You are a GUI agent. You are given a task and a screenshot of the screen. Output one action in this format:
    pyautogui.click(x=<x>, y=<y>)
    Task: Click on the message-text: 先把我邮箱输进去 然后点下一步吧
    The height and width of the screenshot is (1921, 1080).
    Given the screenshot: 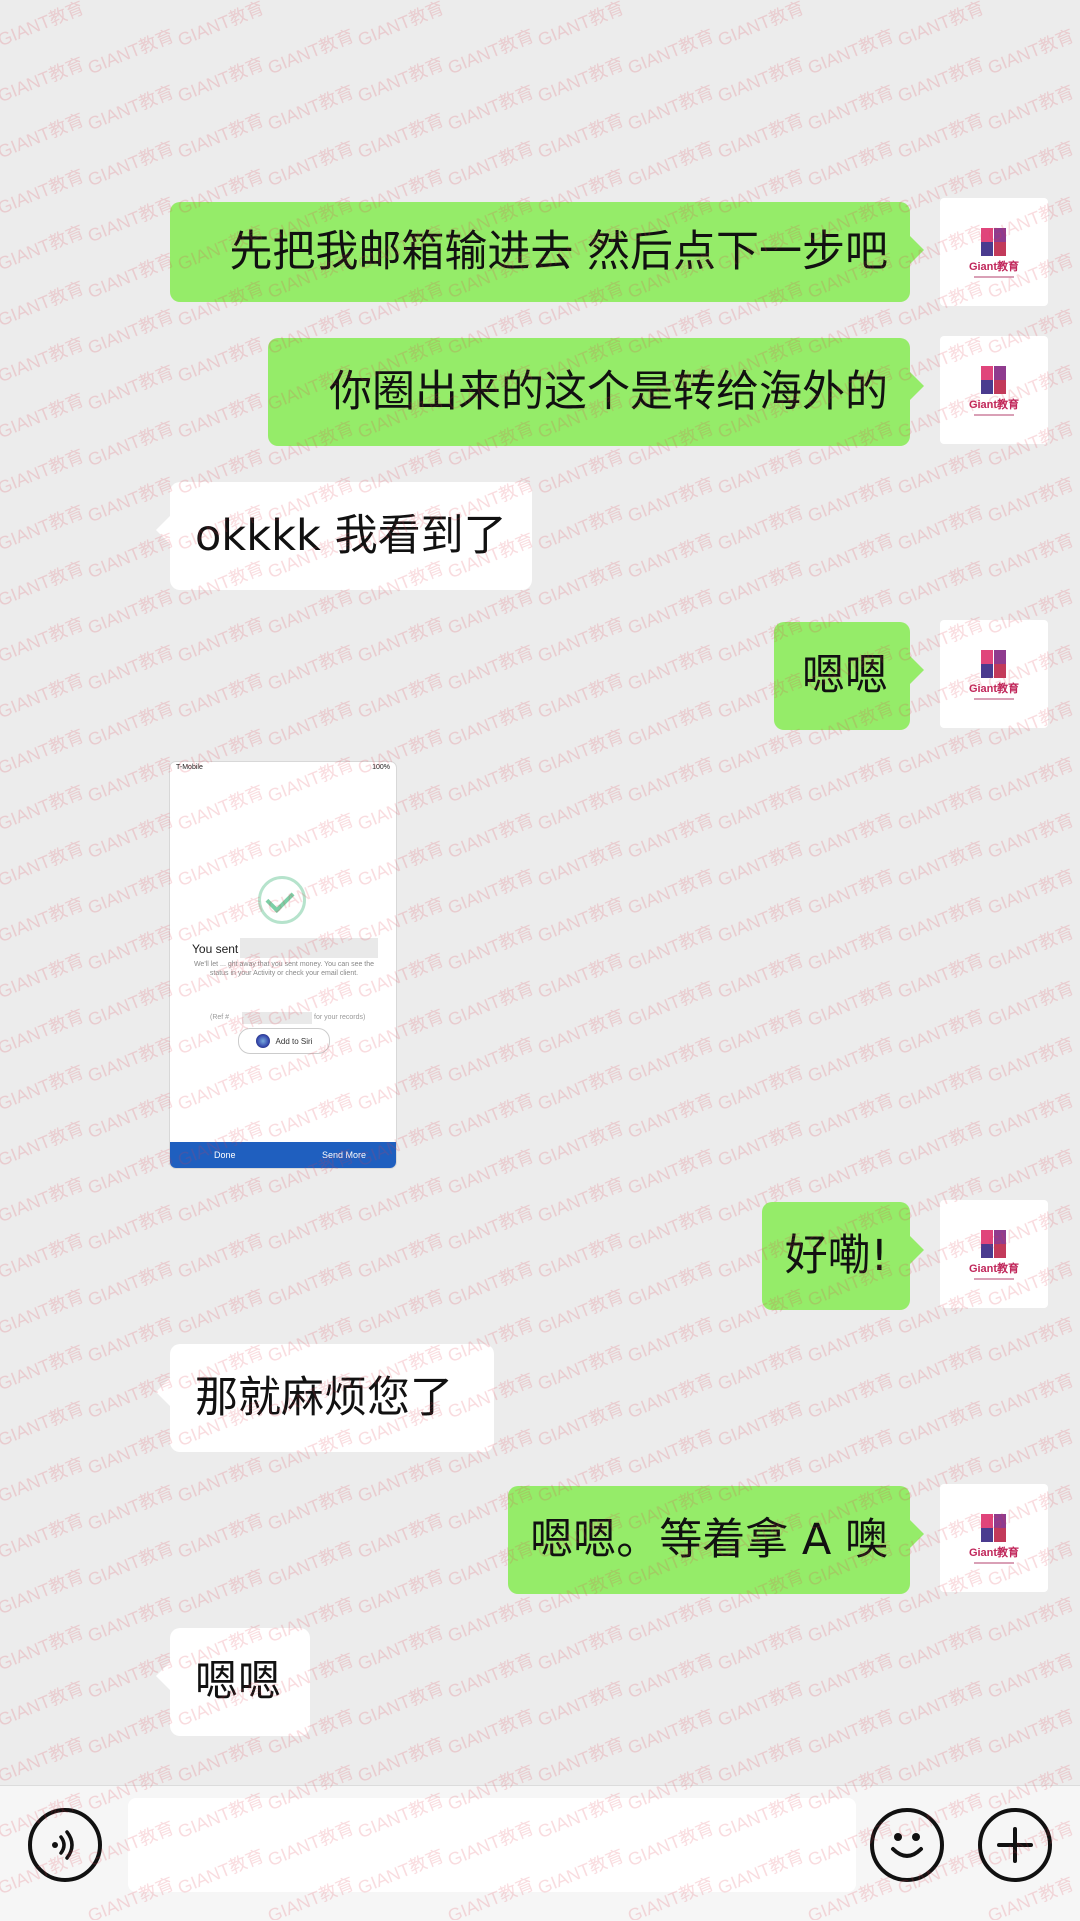 What is the action you would take?
    pyautogui.click(x=558, y=251)
    